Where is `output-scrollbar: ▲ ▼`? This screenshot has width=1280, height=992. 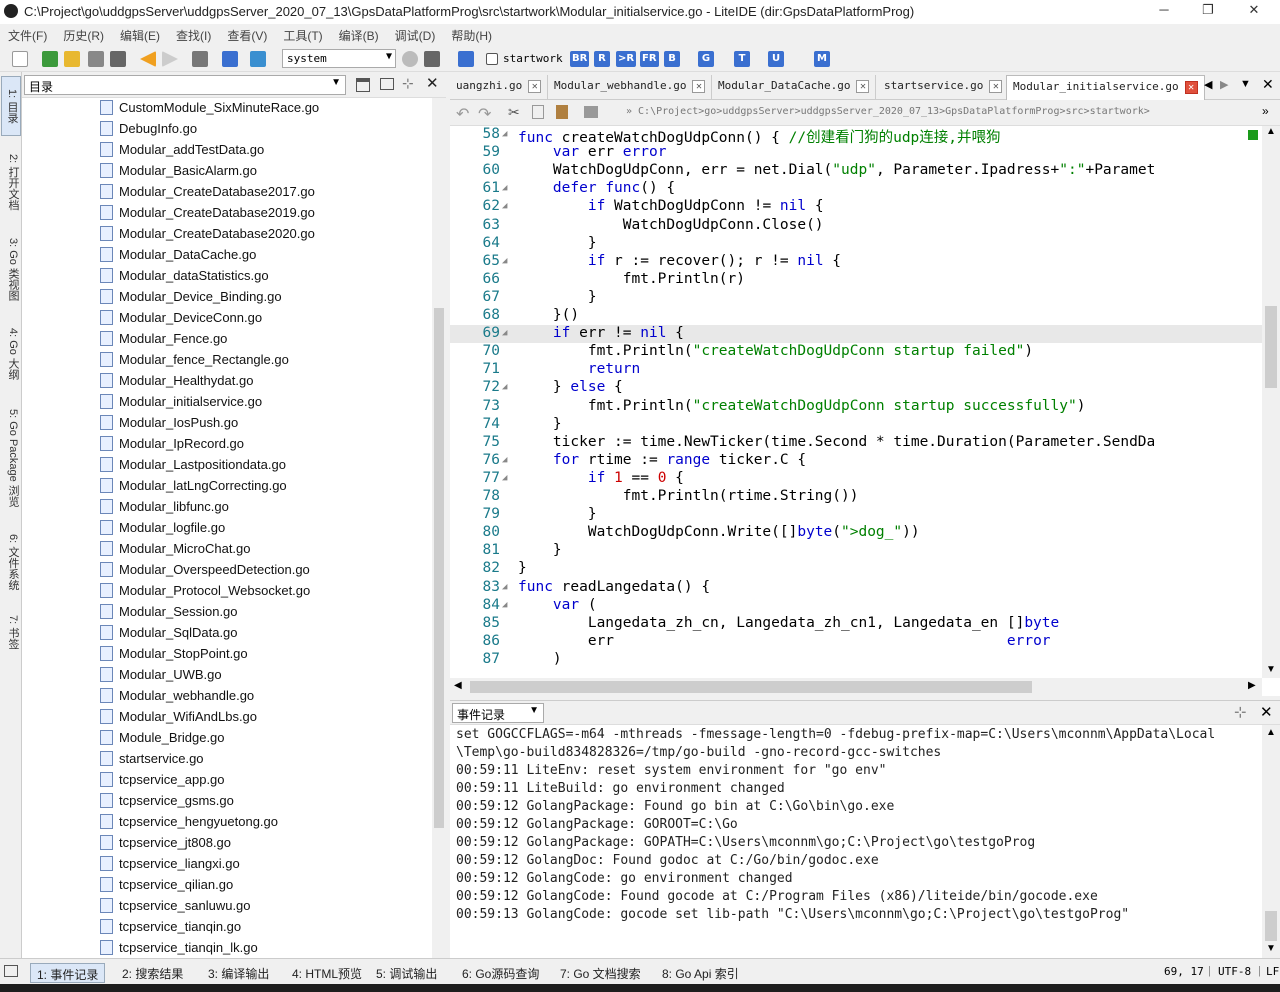
output-scrollbar: ▲ ▼ is located at coordinates (1271, 842).